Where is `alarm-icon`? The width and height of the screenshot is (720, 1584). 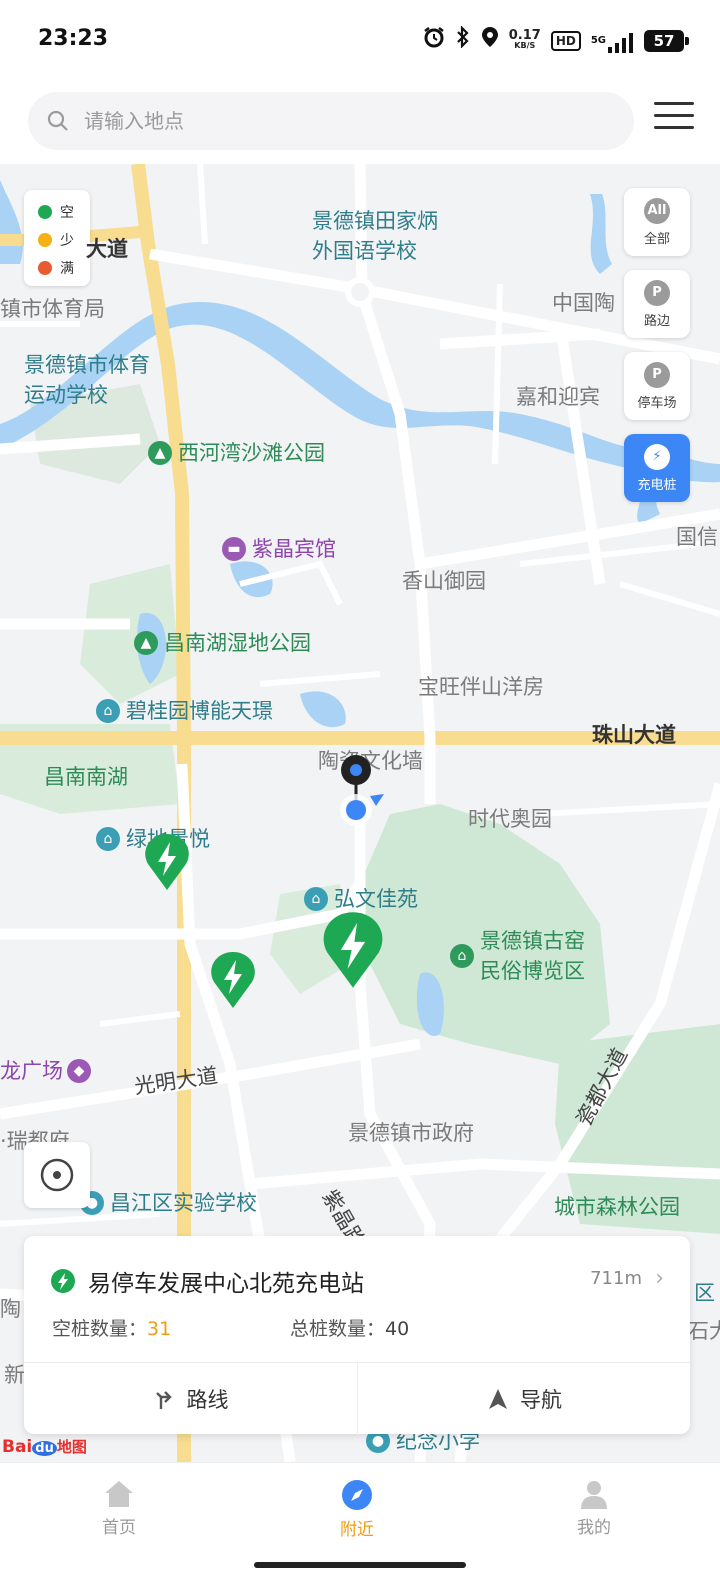
alarm-icon is located at coordinates (434, 40).